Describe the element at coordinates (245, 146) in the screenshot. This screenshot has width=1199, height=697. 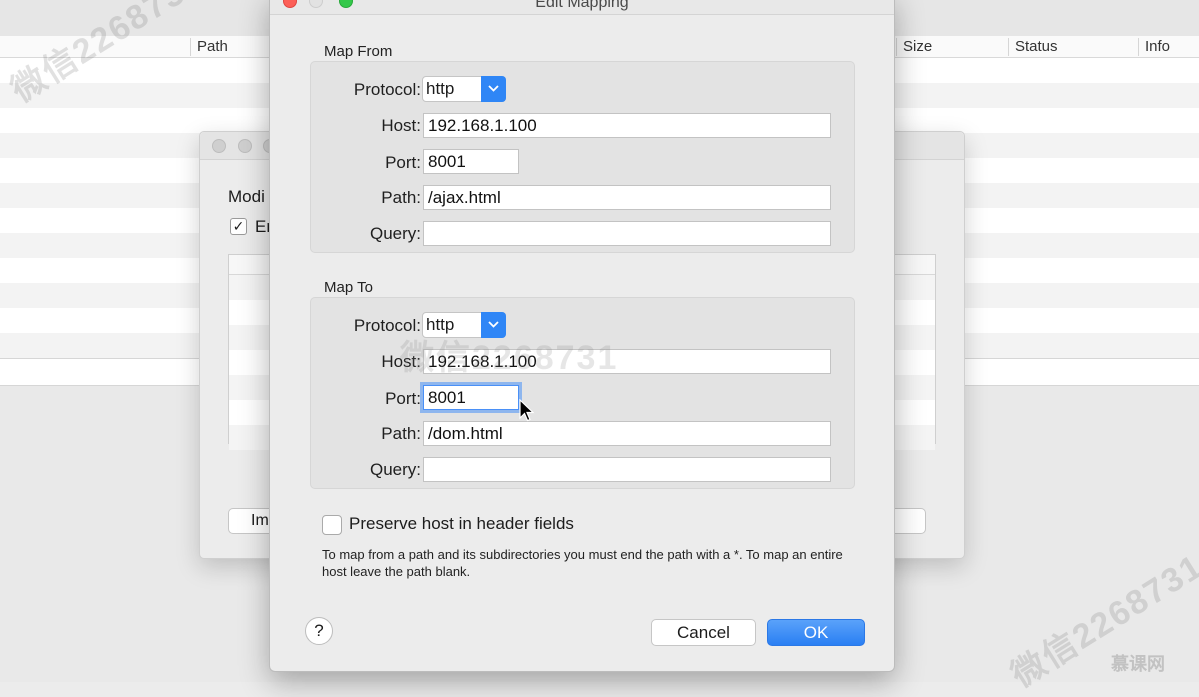
I see `minimize-icon` at that location.